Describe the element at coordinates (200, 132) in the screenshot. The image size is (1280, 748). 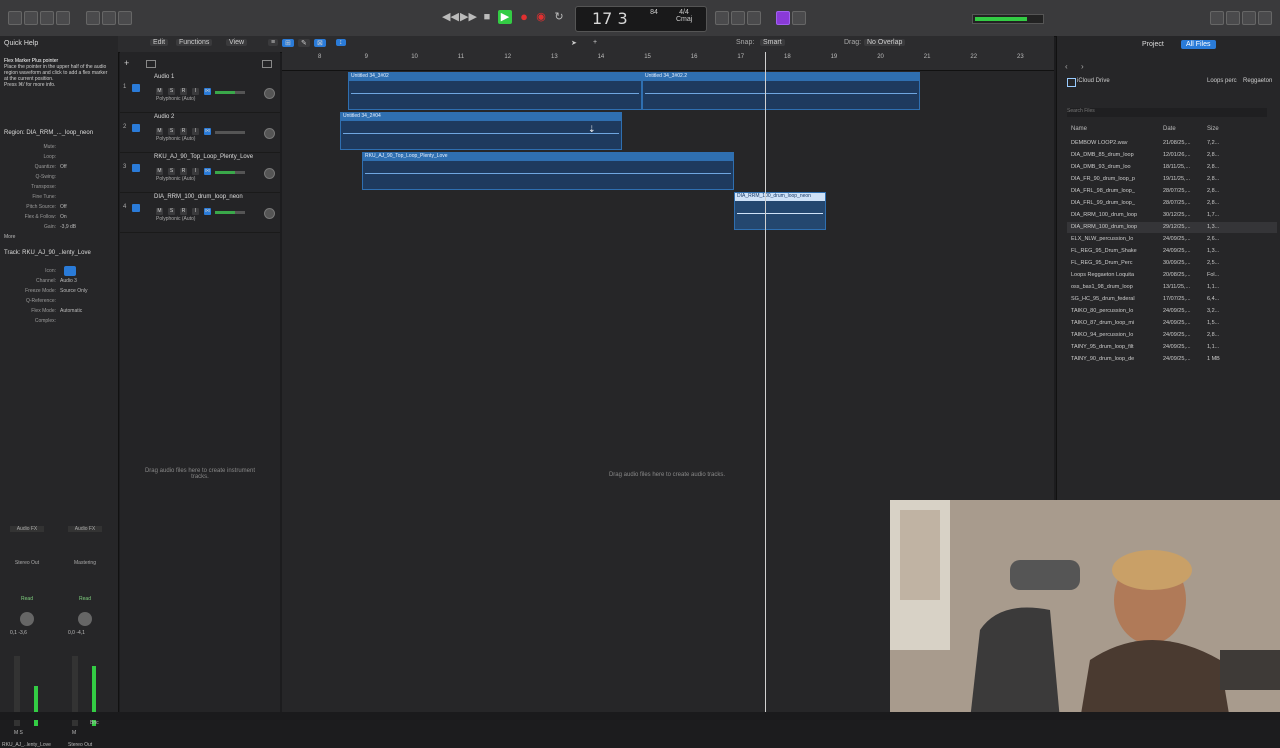
I see `track-header: 2 Audio 2 M S R I ⋈ Polyphonic (Auto)` at that location.